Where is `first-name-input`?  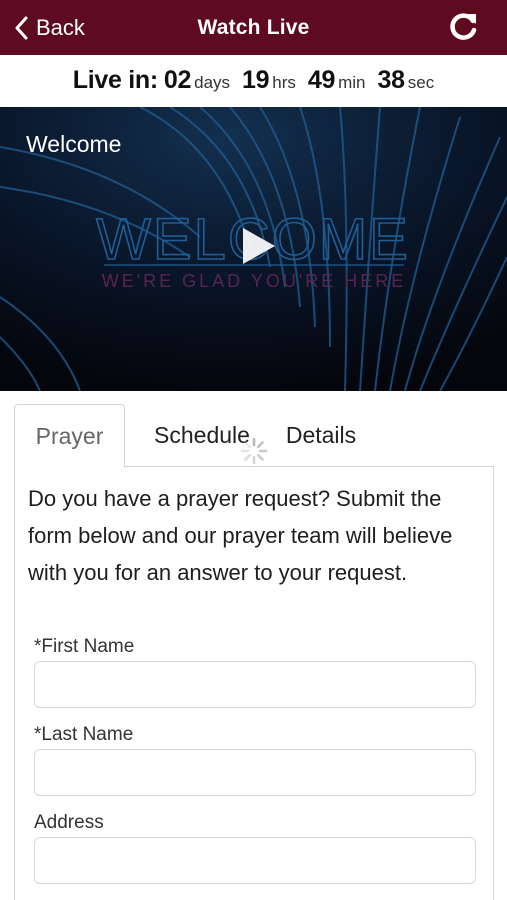 first-name-input is located at coordinates (255, 684).